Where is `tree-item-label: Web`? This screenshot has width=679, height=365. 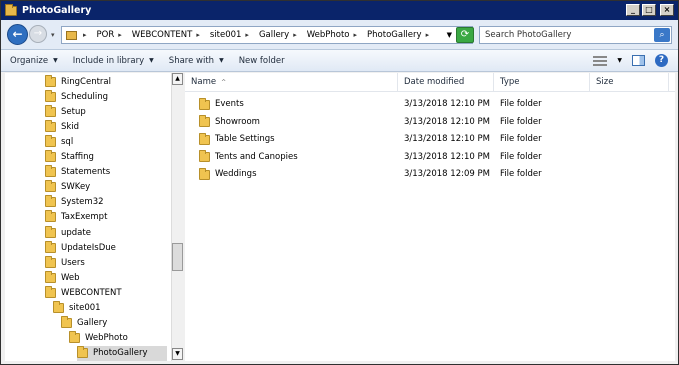 tree-item-label: Web is located at coordinates (70, 277).